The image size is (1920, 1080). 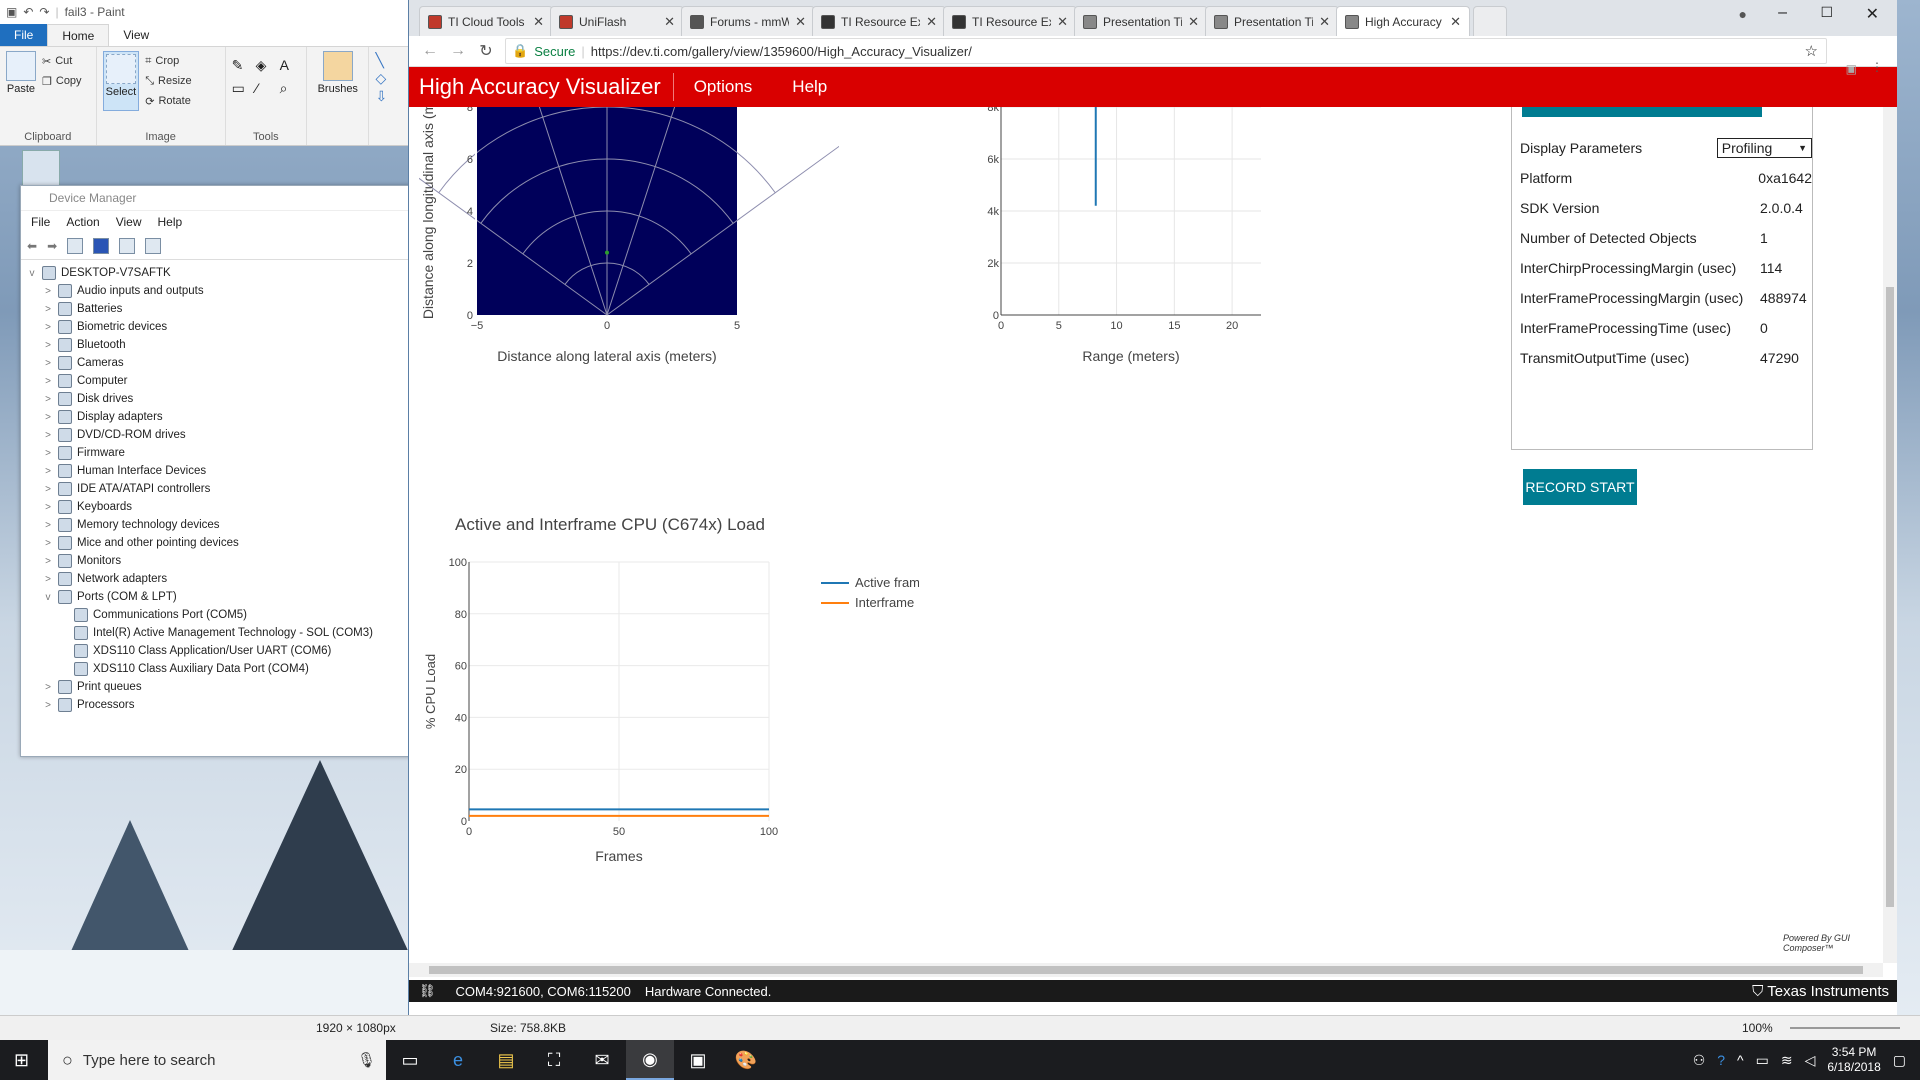 I want to click on text-icon: A, so click(x=289, y=65).